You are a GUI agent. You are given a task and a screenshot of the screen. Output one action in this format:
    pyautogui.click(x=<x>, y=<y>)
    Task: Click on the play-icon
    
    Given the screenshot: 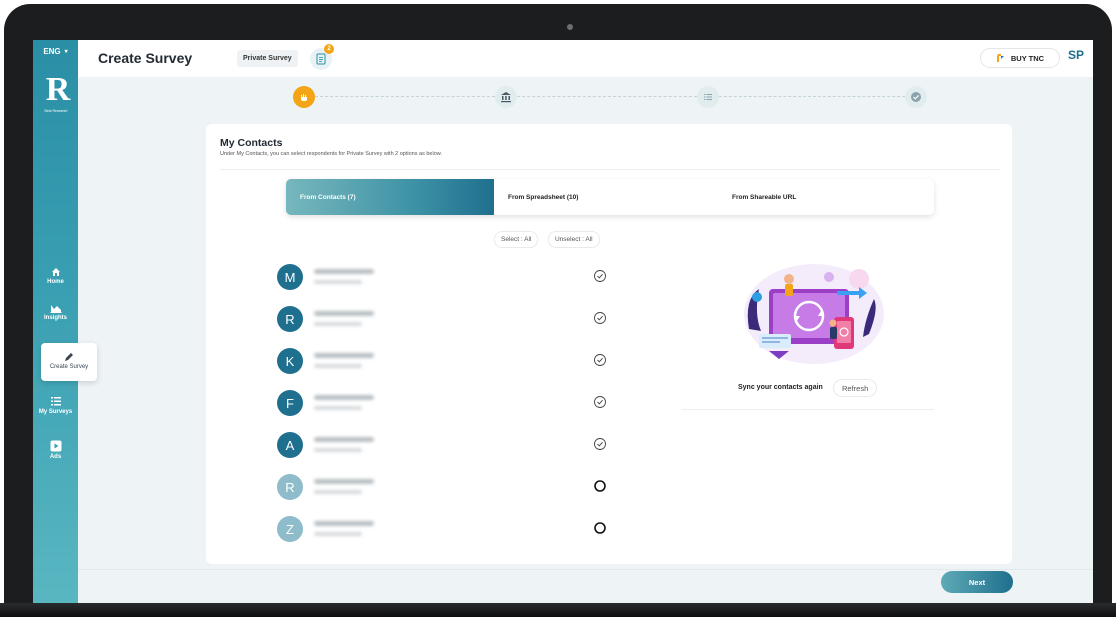 What is the action you would take?
    pyautogui.click(x=55, y=446)
    